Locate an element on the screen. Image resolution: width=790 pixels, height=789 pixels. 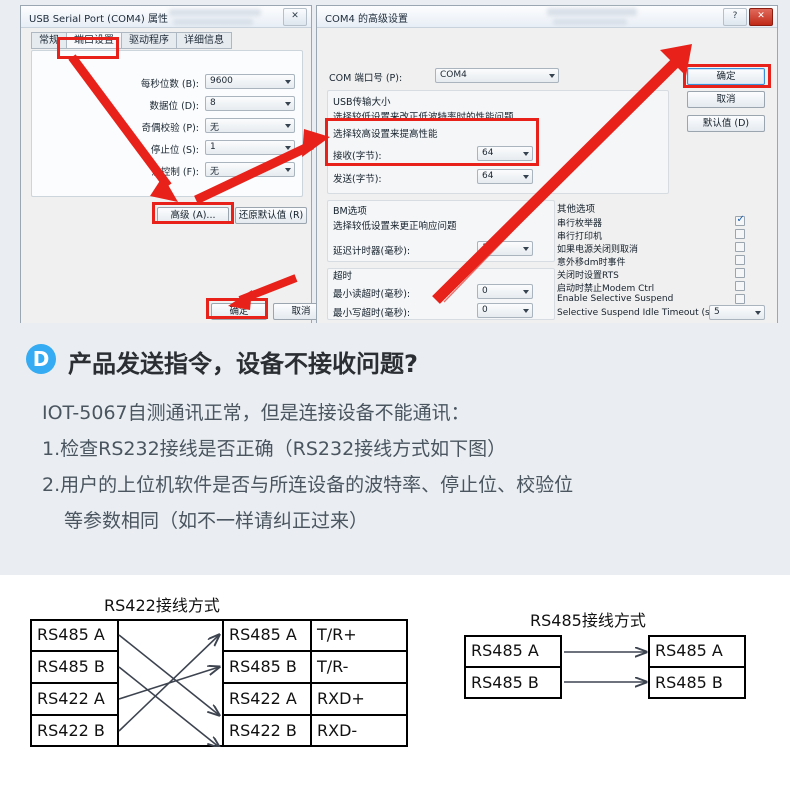
section-question: 产品发送指令，设备不接收问题? is located at coordinates (243, 364).